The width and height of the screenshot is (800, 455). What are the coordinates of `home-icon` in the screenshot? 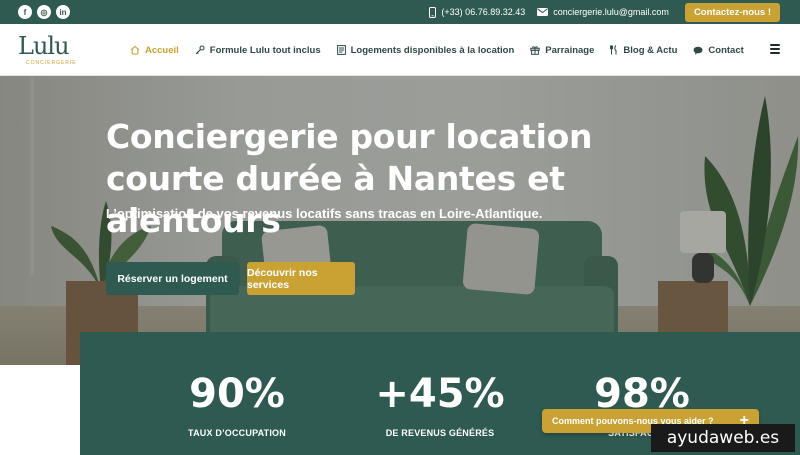 It's located at (135, 50).